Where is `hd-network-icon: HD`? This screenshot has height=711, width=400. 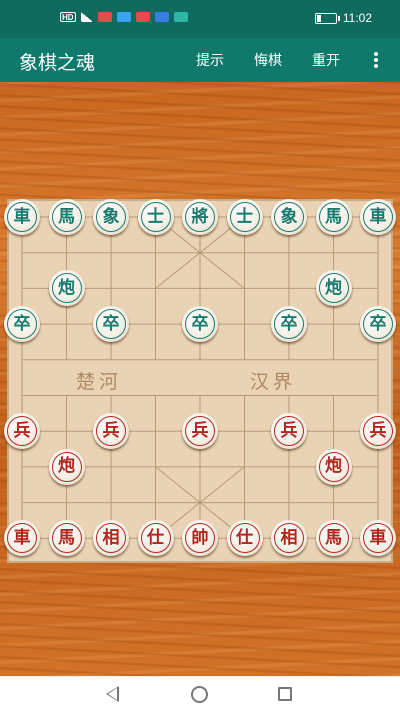 hd-network-icon: HD is located at coordinates (68, 17).